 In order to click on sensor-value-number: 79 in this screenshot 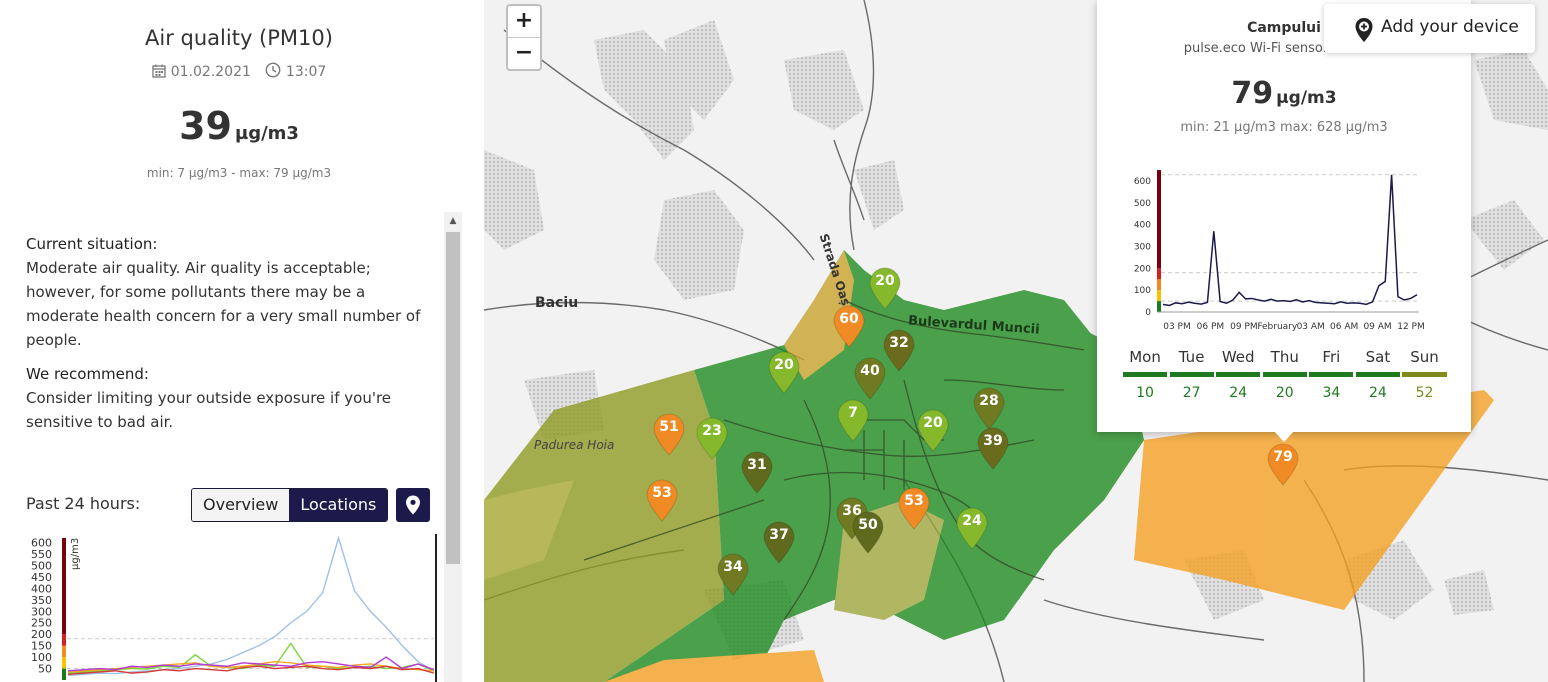, I will do `click(1252, 93)`.